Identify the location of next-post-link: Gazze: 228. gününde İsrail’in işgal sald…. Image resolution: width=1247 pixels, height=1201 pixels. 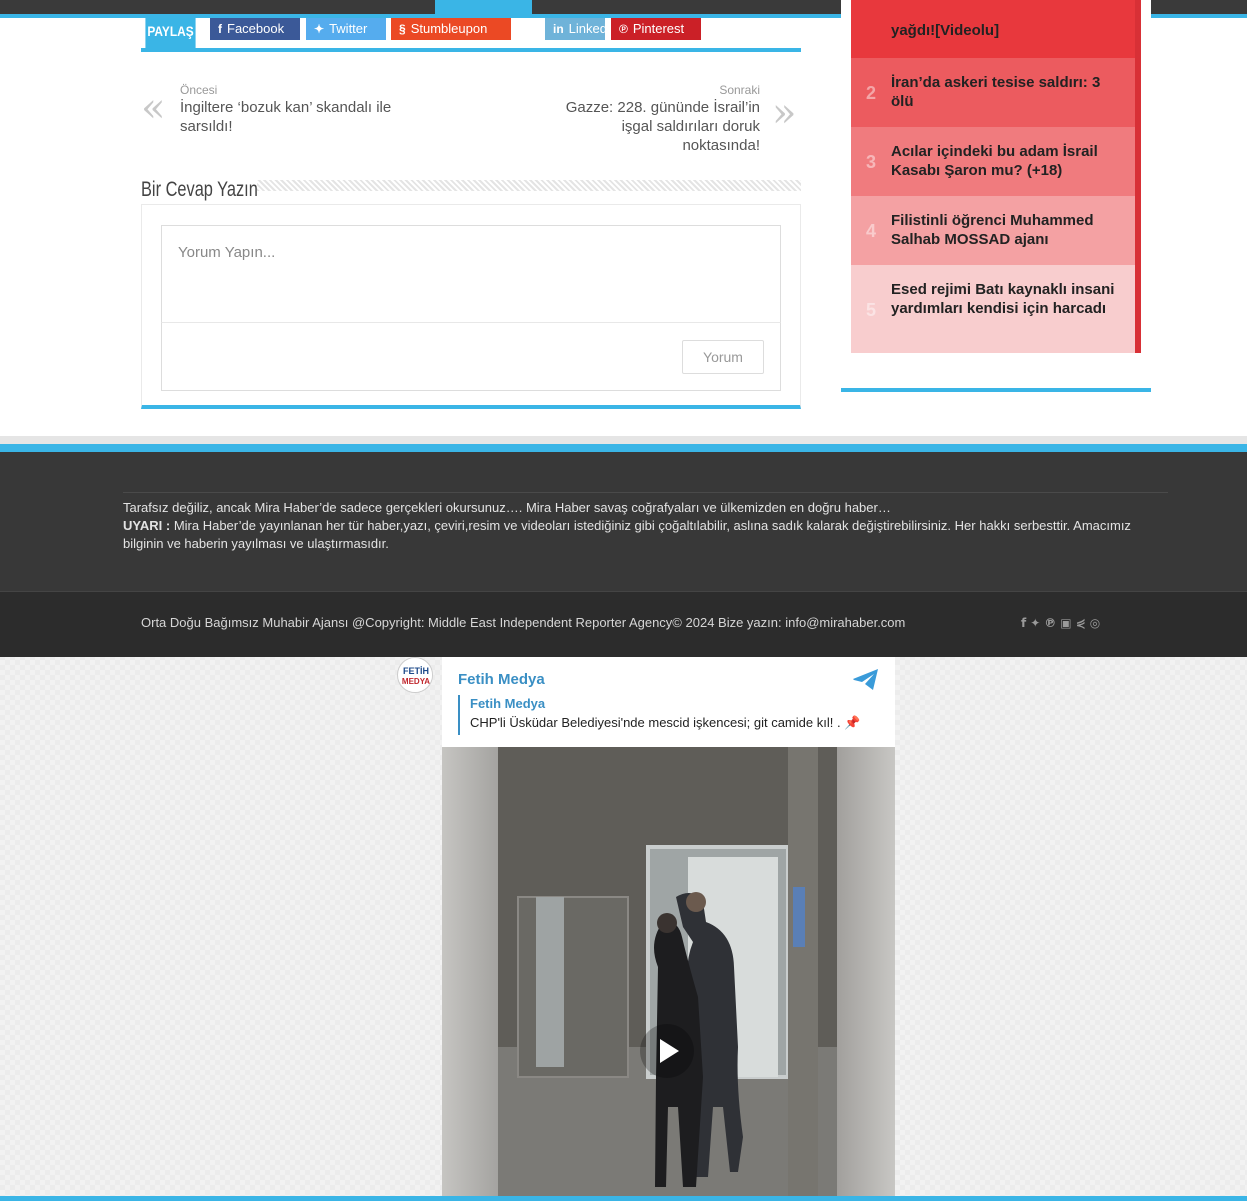
(660, 126).